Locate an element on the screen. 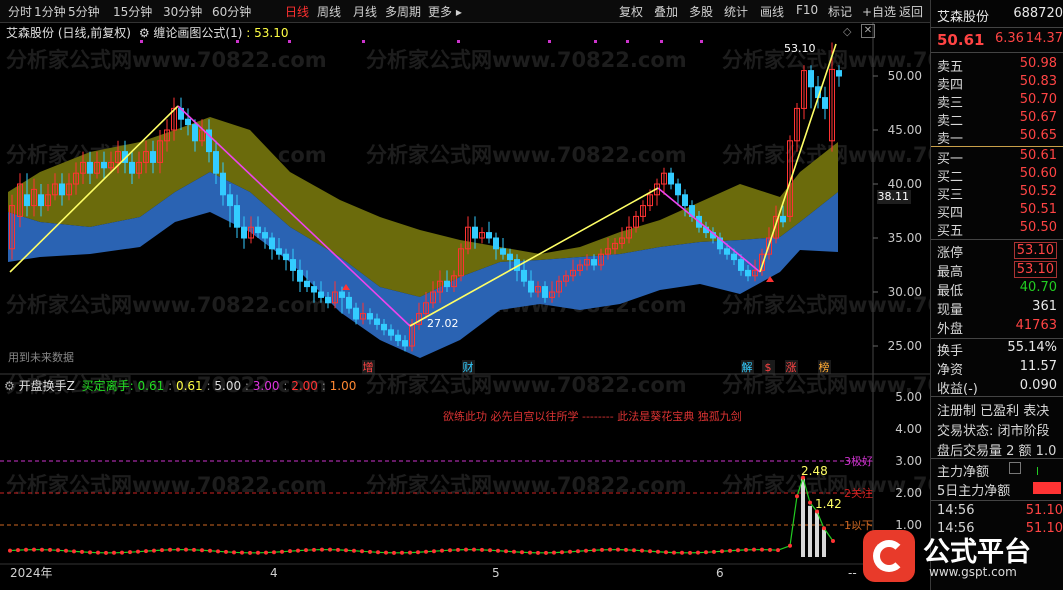 This screenshot has width=1063, height=590. period-tab-8: 月线 is located at coordinates (365, 11).